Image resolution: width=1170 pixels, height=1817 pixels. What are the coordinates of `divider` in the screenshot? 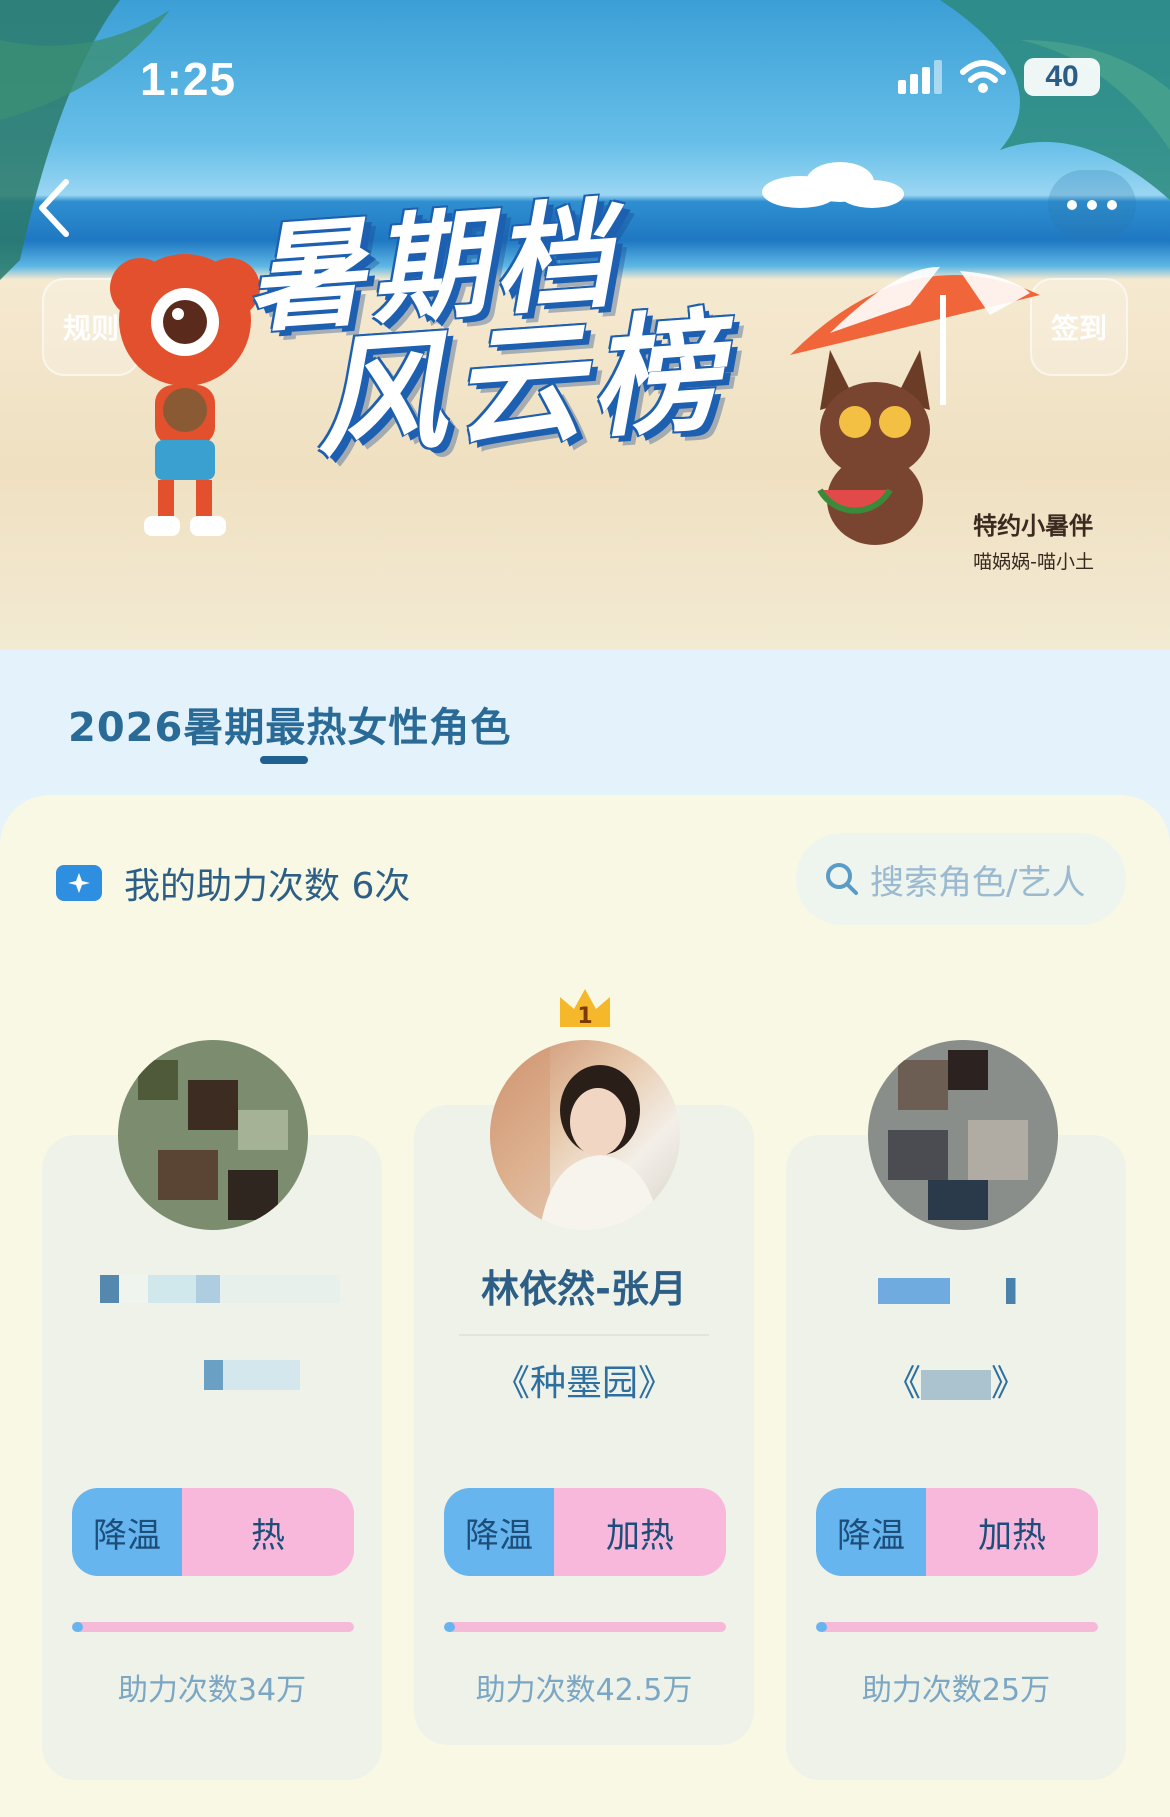 It's located at (584, 1335).